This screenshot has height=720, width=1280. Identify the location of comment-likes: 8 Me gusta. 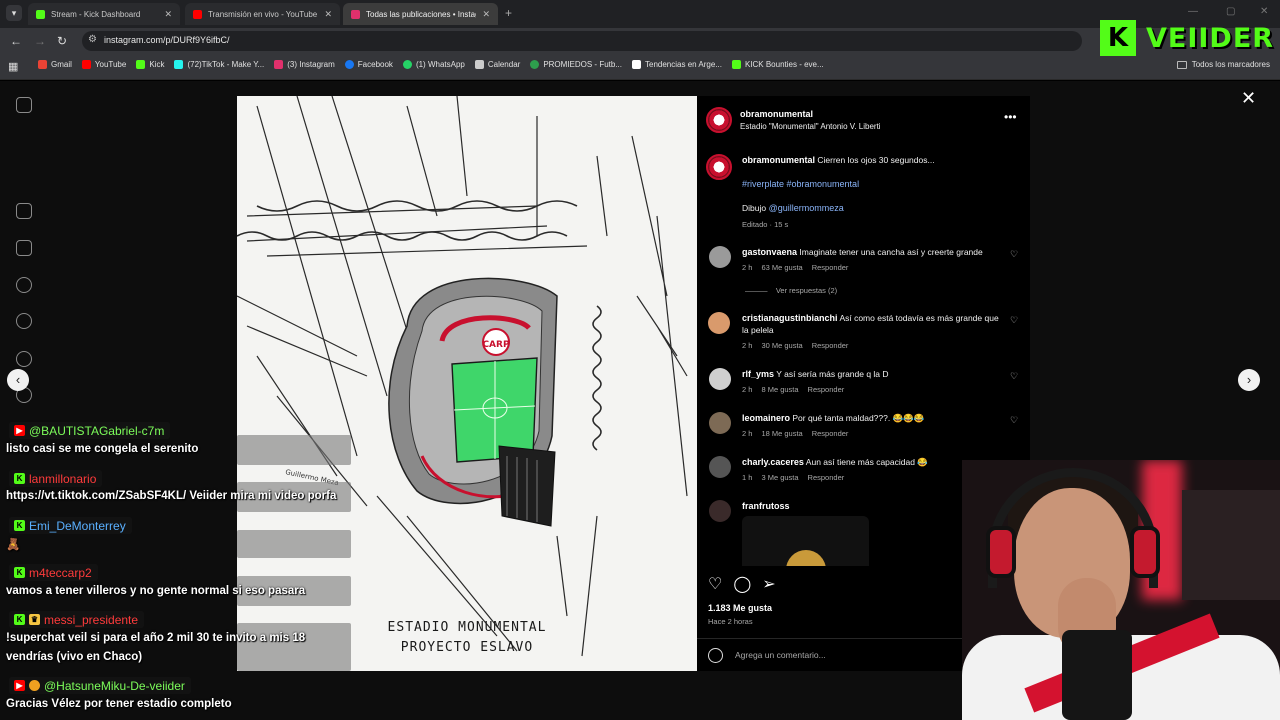
(779, 389).